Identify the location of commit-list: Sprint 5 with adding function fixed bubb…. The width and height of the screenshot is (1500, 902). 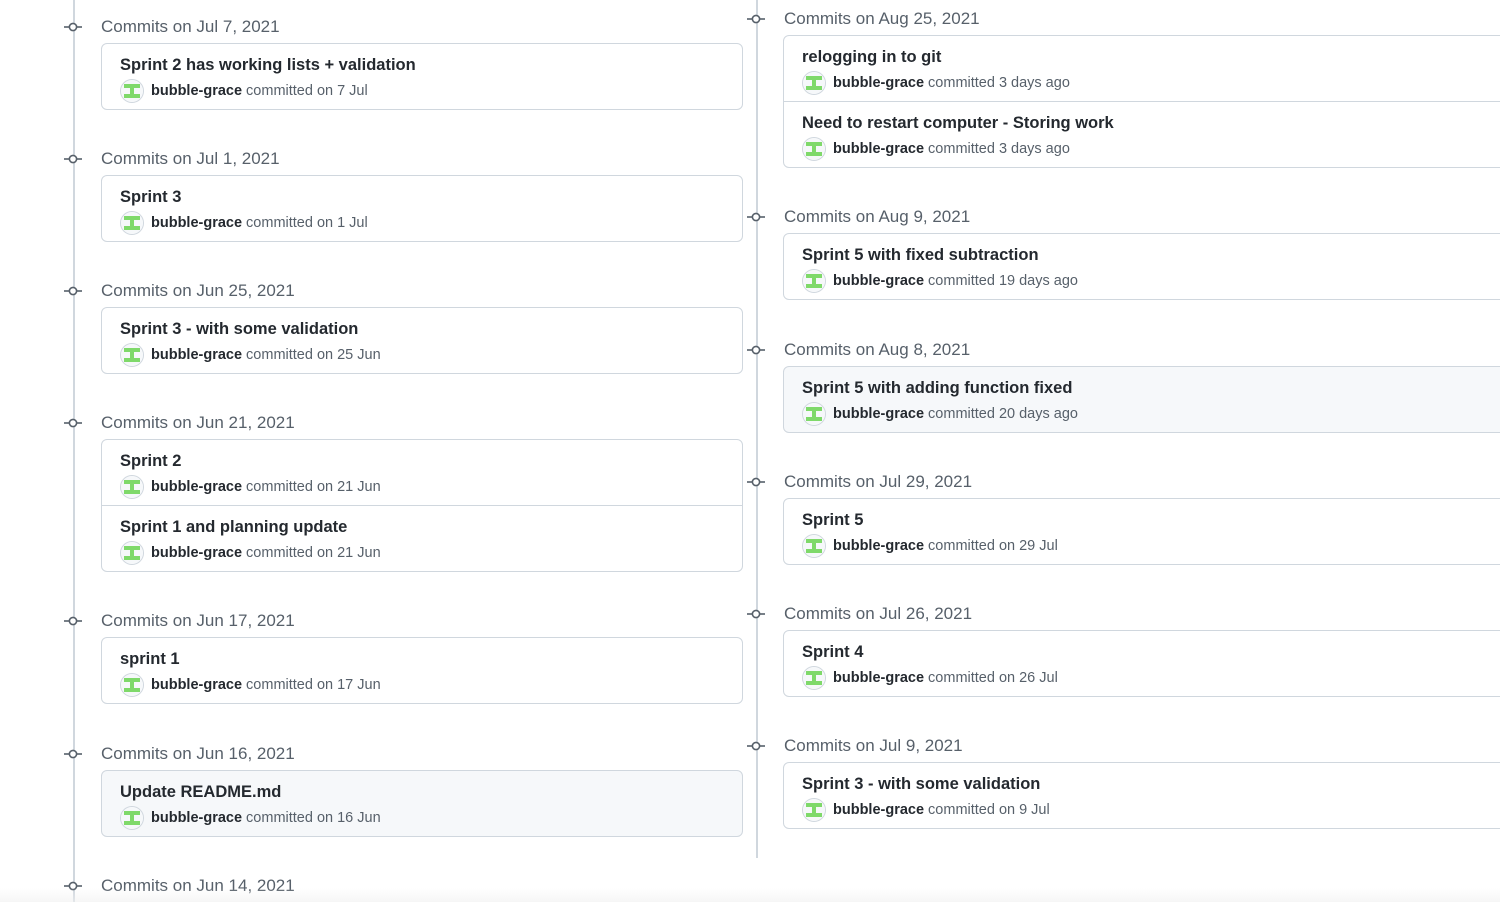
(1141, 399).